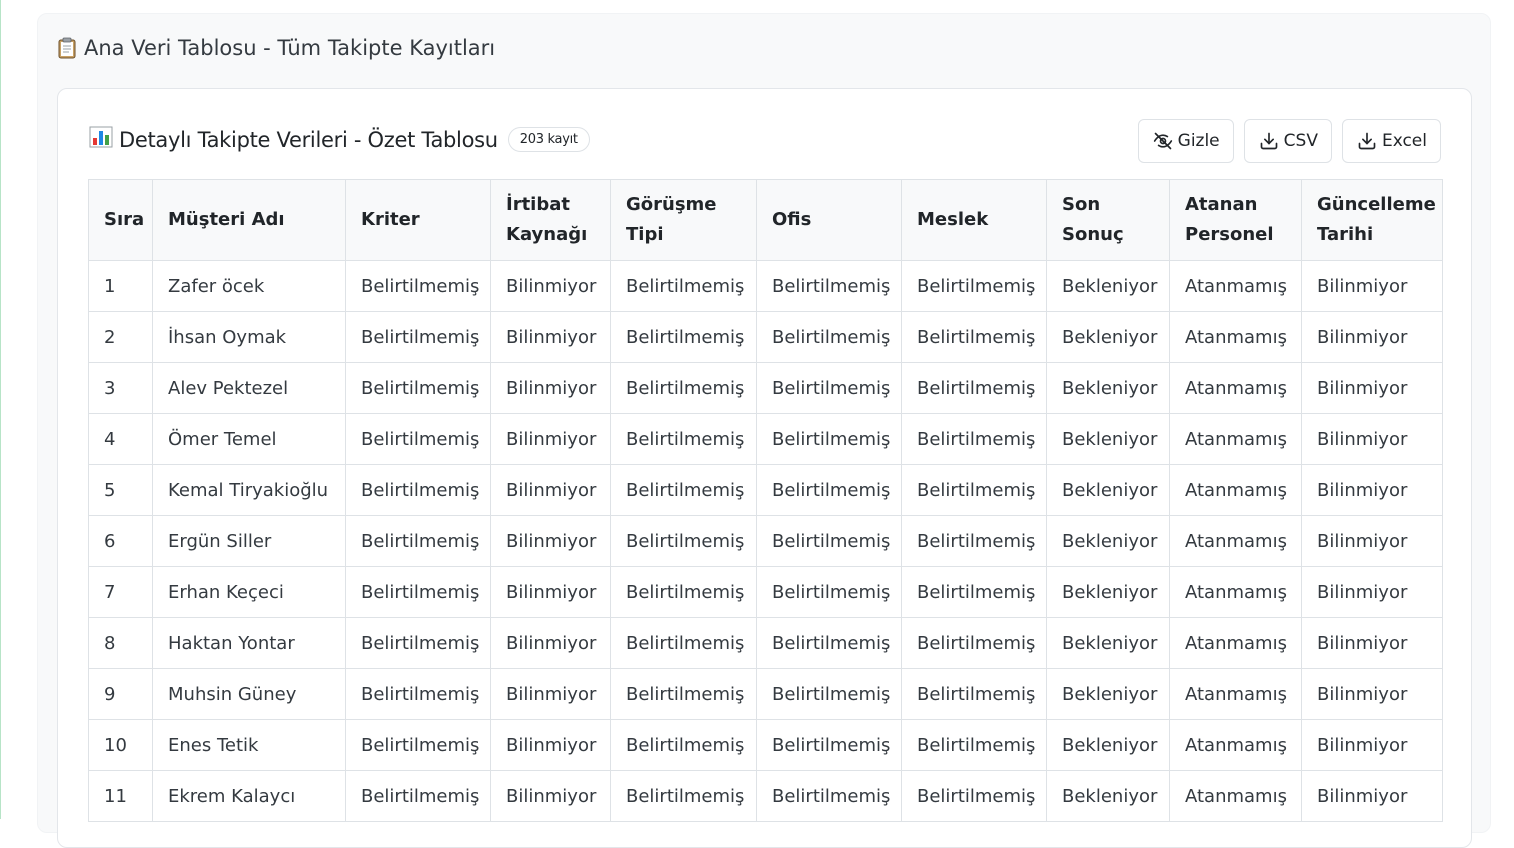 The height and width of the screenshot is (848, 1514). I want to click on table-actions: Gizle CSV Excel, so click(1289, 141).